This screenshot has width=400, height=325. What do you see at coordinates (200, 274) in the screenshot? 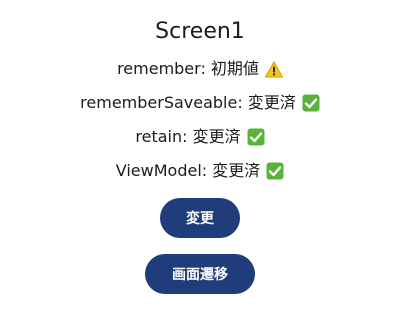
I see `navigate-button: 画面遷移` at bounding box center [200, 274].